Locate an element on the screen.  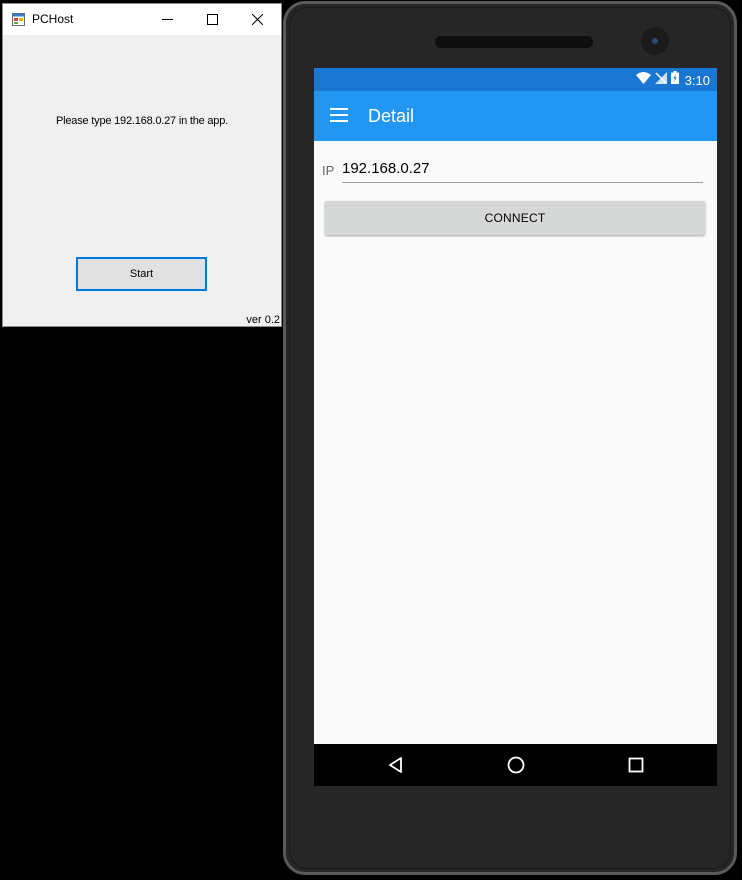
ip-input is located at coordinates (522, 170).